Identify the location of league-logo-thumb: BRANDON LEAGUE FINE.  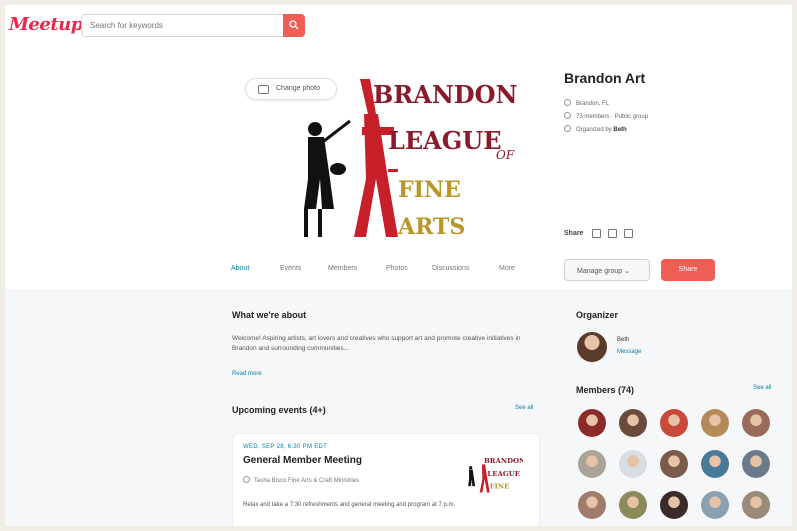
(497, 475).